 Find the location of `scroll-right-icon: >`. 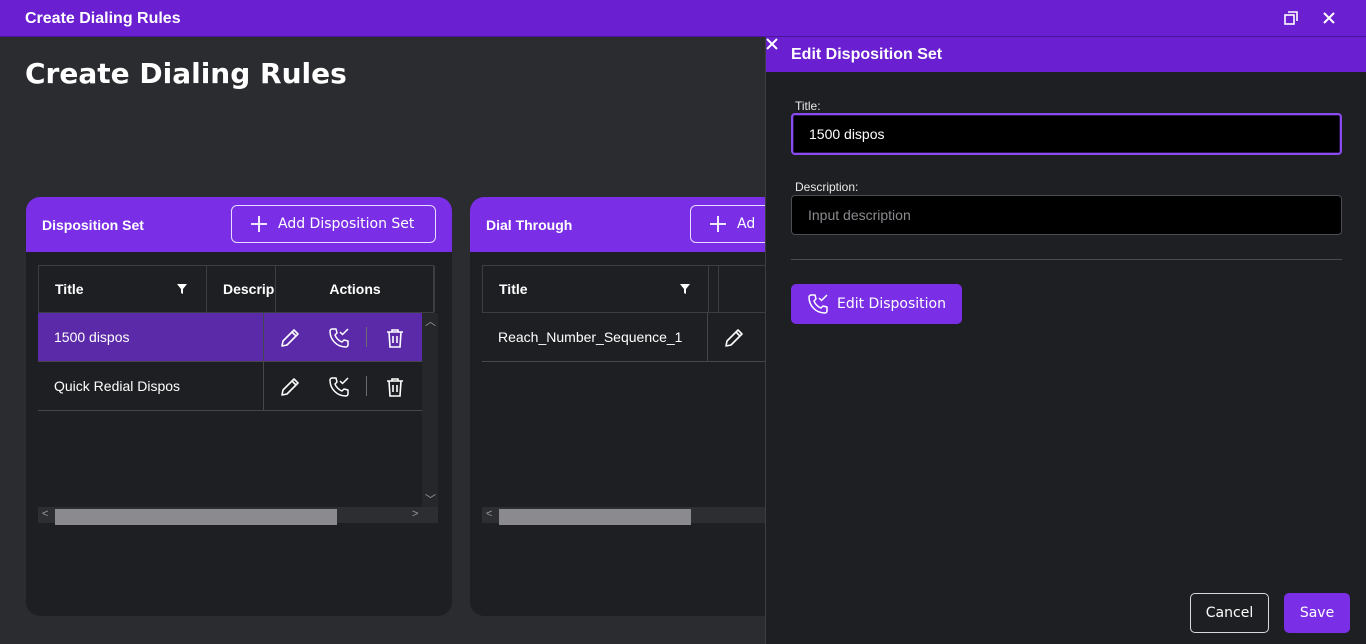

scroll-right-icon: > is located at coordinates (415, 514).